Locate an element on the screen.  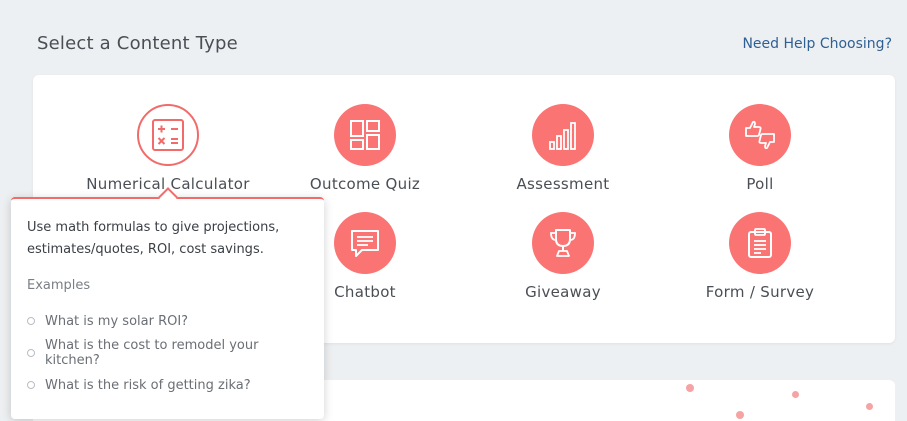
example-item: What is my solar ROI? is located at coordinates (167, 321).